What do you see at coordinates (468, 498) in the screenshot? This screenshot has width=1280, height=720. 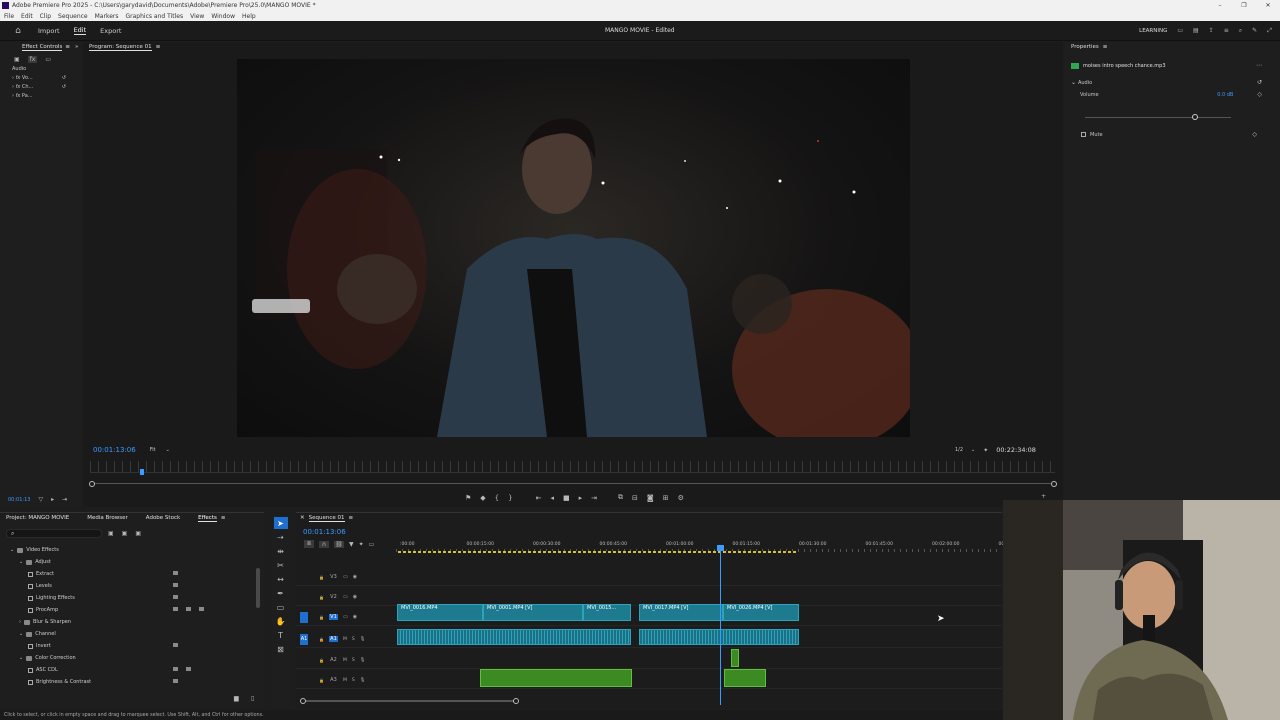 I see `marker-icon: ⚑` at bounding box center [468, 498].